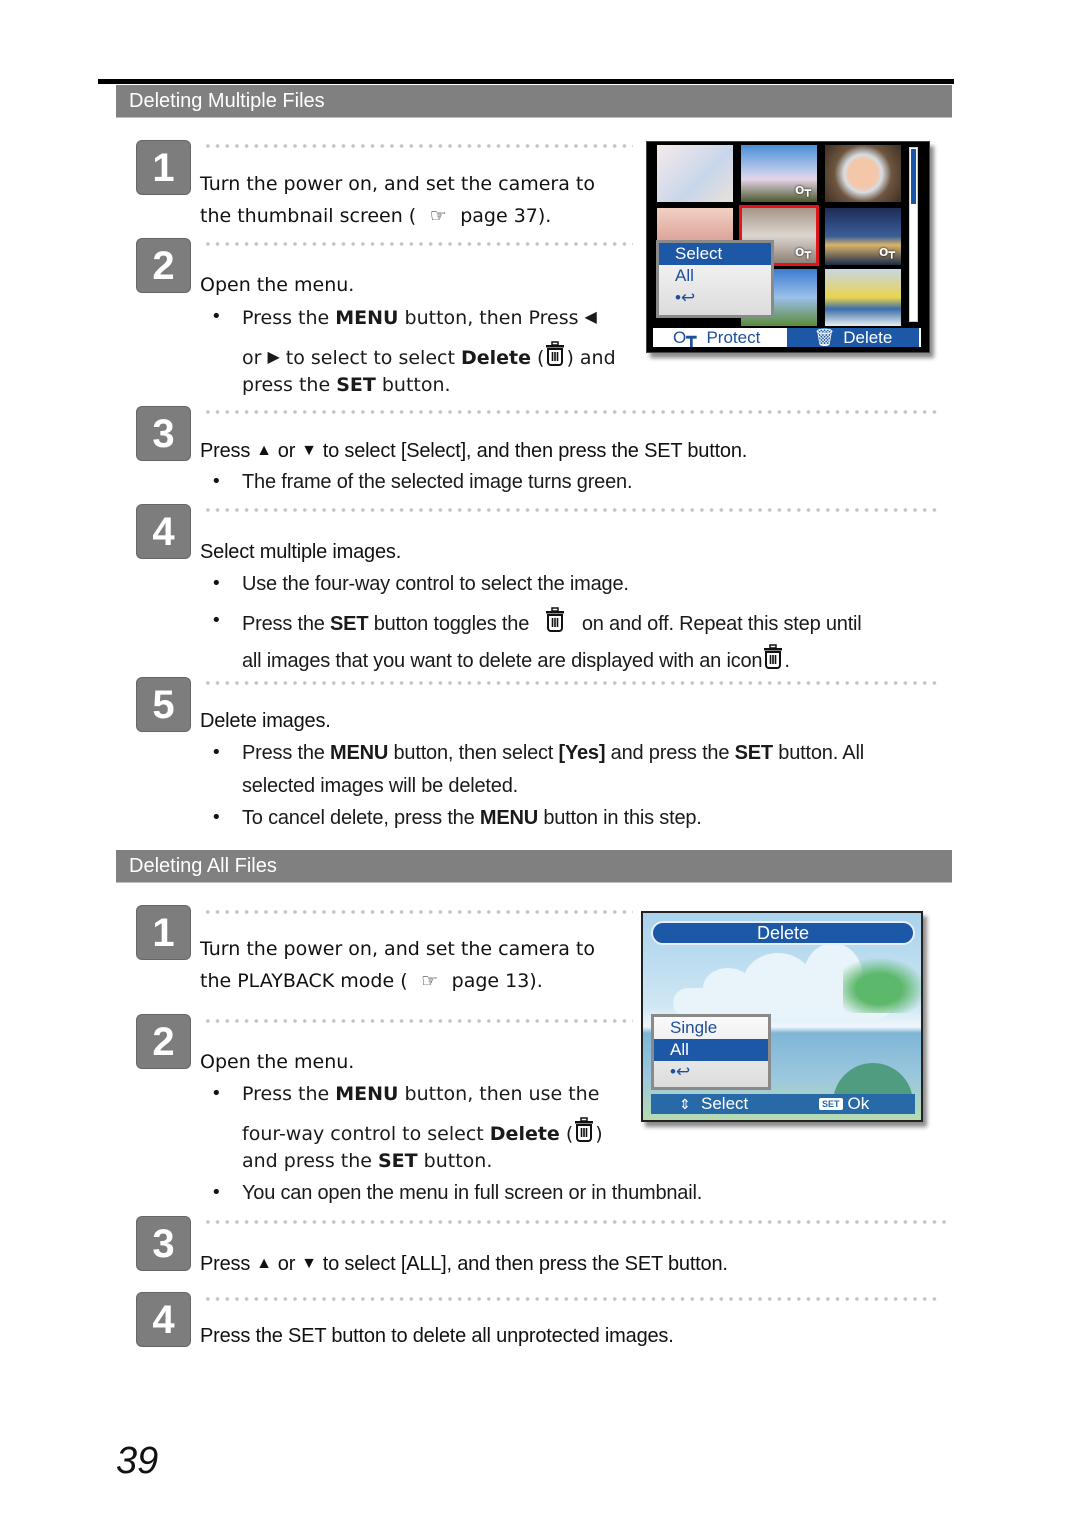 The width and height of the screenshot is (1080, 1527). Describe the element at coordinates (858, 1103) in the screenshot. I see `ok-label: Ok` at that location.